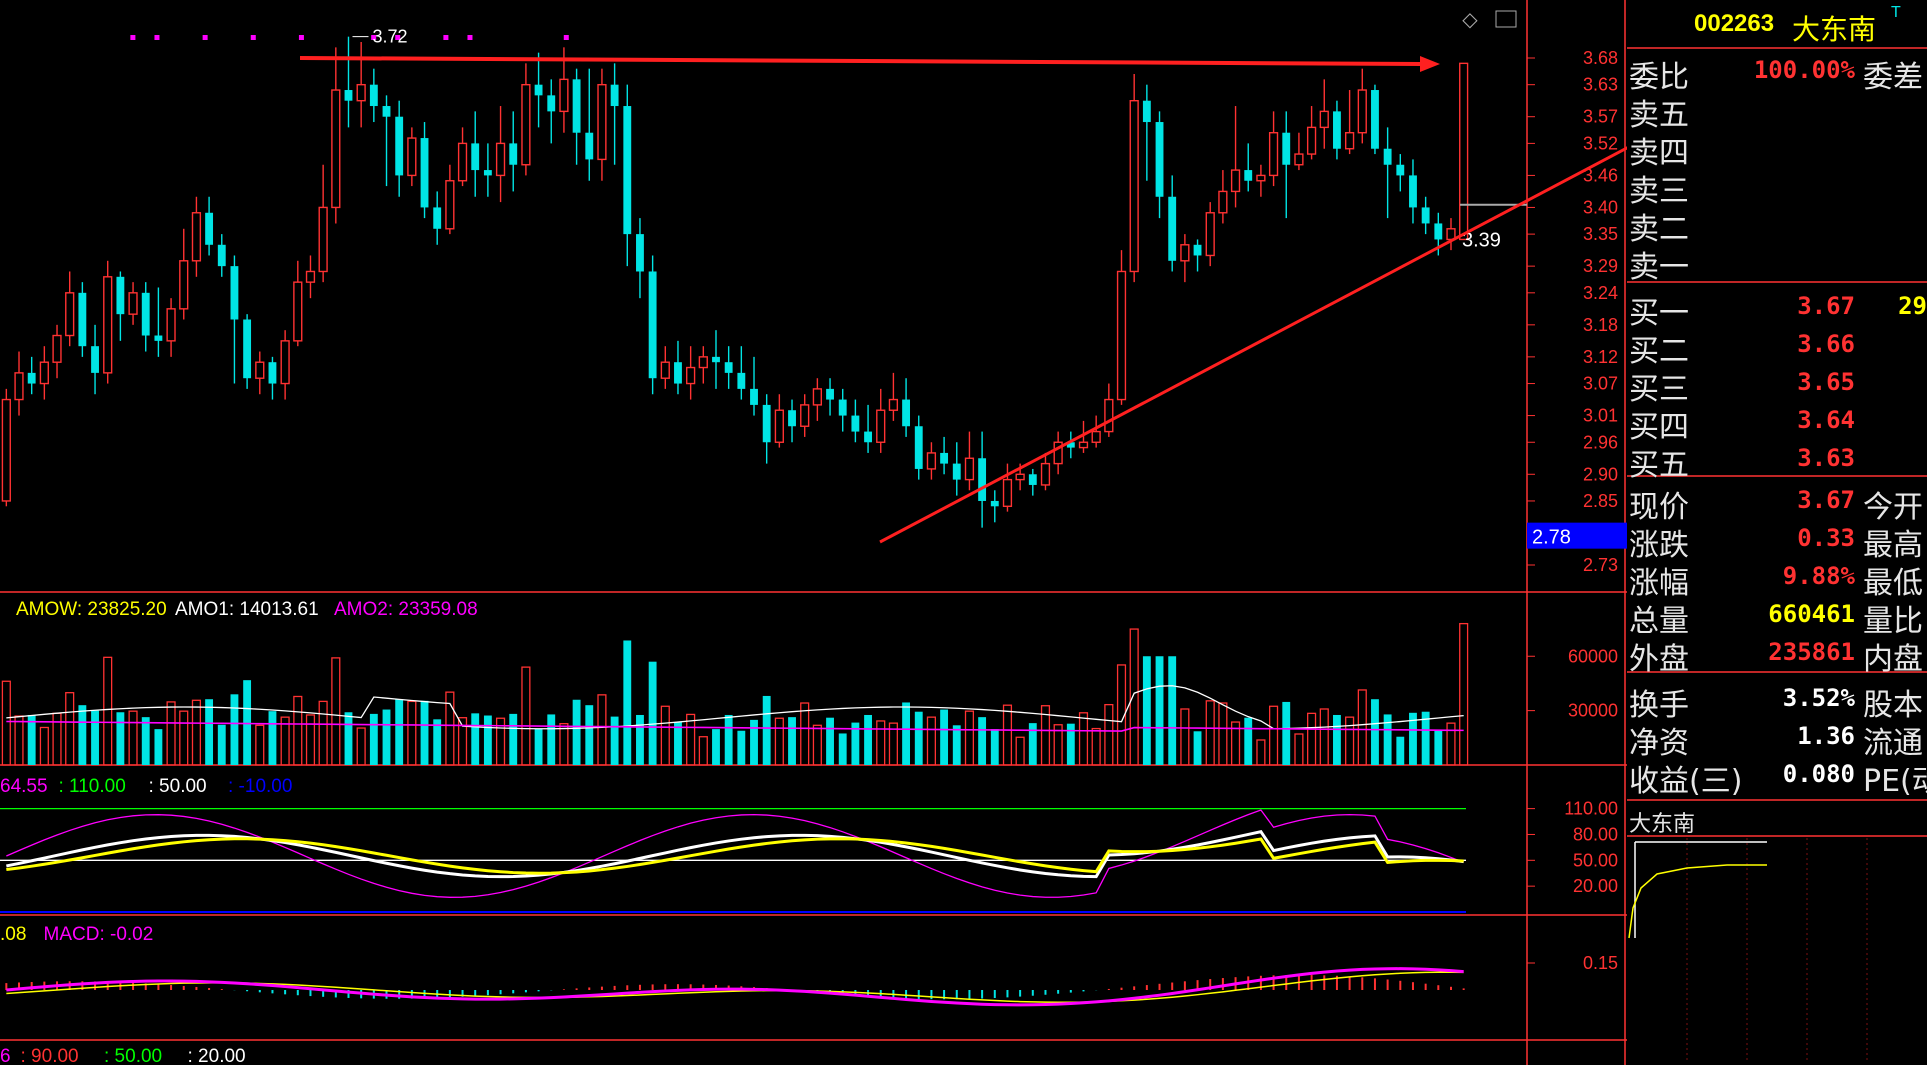 Image resolution: width=1927 pixels, height=1065 pixels. Describe the element at coordinates (1896, 13) in the screenshot. I see `t-icon: T` at that location.